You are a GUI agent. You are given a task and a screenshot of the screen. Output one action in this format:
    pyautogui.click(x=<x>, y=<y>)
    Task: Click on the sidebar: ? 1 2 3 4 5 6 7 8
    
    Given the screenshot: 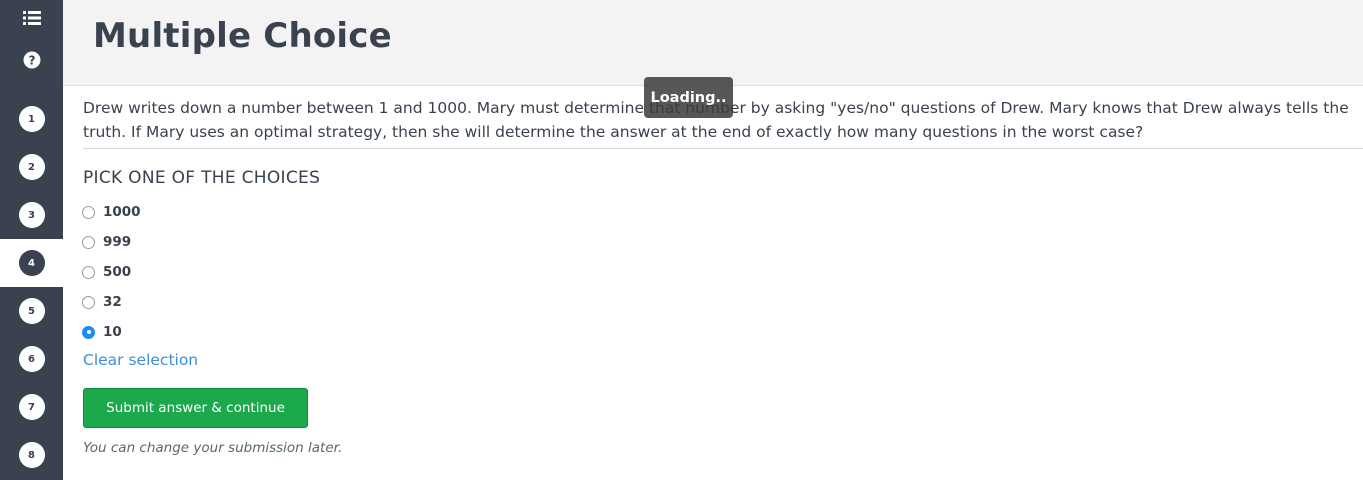 What is the action you would take?
    pyautogui.click(x=31, y=240)
    